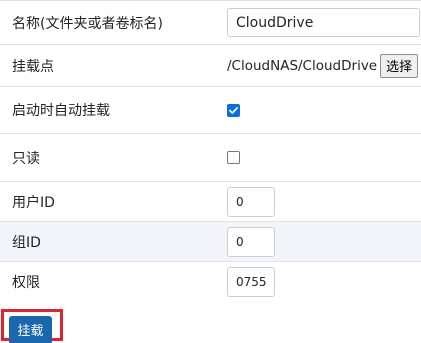 The image size is (421, 343). What do you see at coordinates (319, 110) in the screenshot?
I see `auto-mount-cell` at bounding box center [319, 110].